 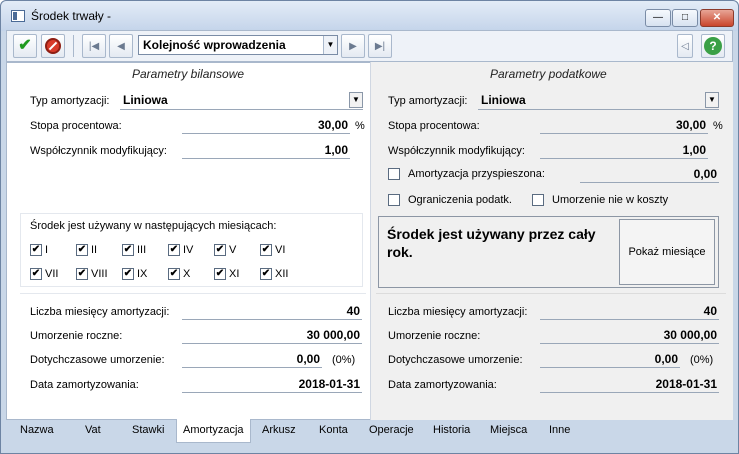 I want to click on order-select: Kolejność wprowadzenia ▼, so click(x=238, y=45).